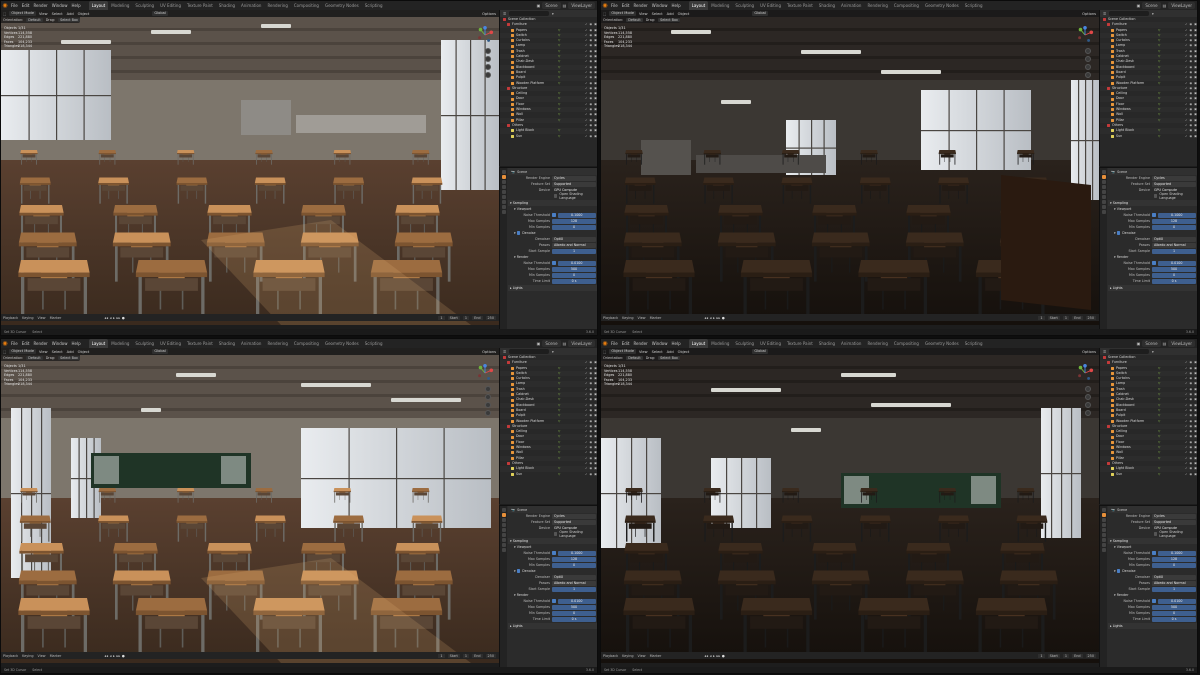 Image resolution: width=1200 pixels, height=675 pixels. Describe the element at coordinates (490, 352) in the screenshot. I see `options-button: Options` at that location.